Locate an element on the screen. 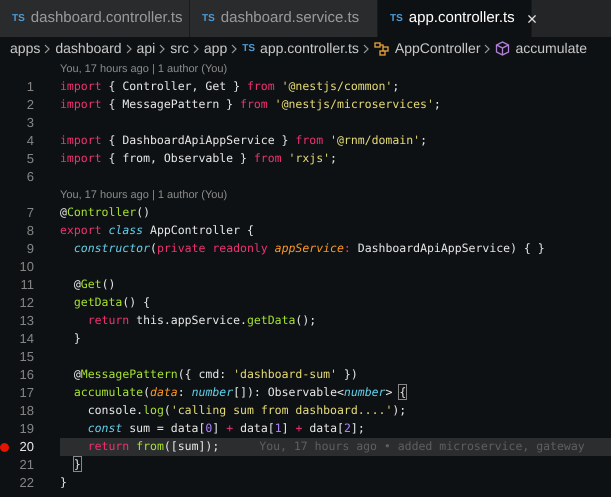 This screenshot has width=611, height=497. code-line: @Controller() is located at coordinates (105, 213).